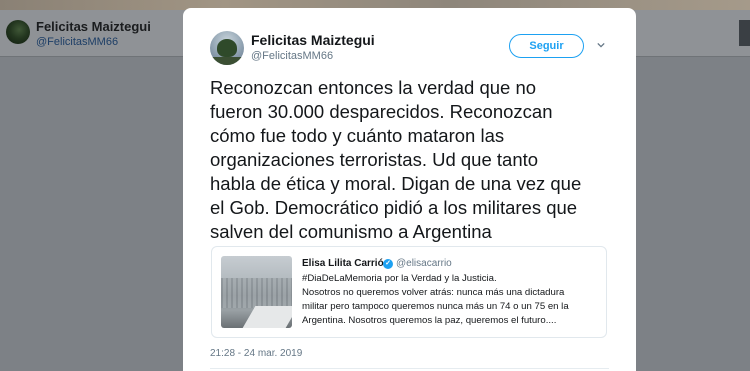 The width and height of the screenshot is (750, 371). What do you see at coordinates (546, 46) in the screenshot?
I see `follow-button: Seguir` at bounding box center [546, 46].